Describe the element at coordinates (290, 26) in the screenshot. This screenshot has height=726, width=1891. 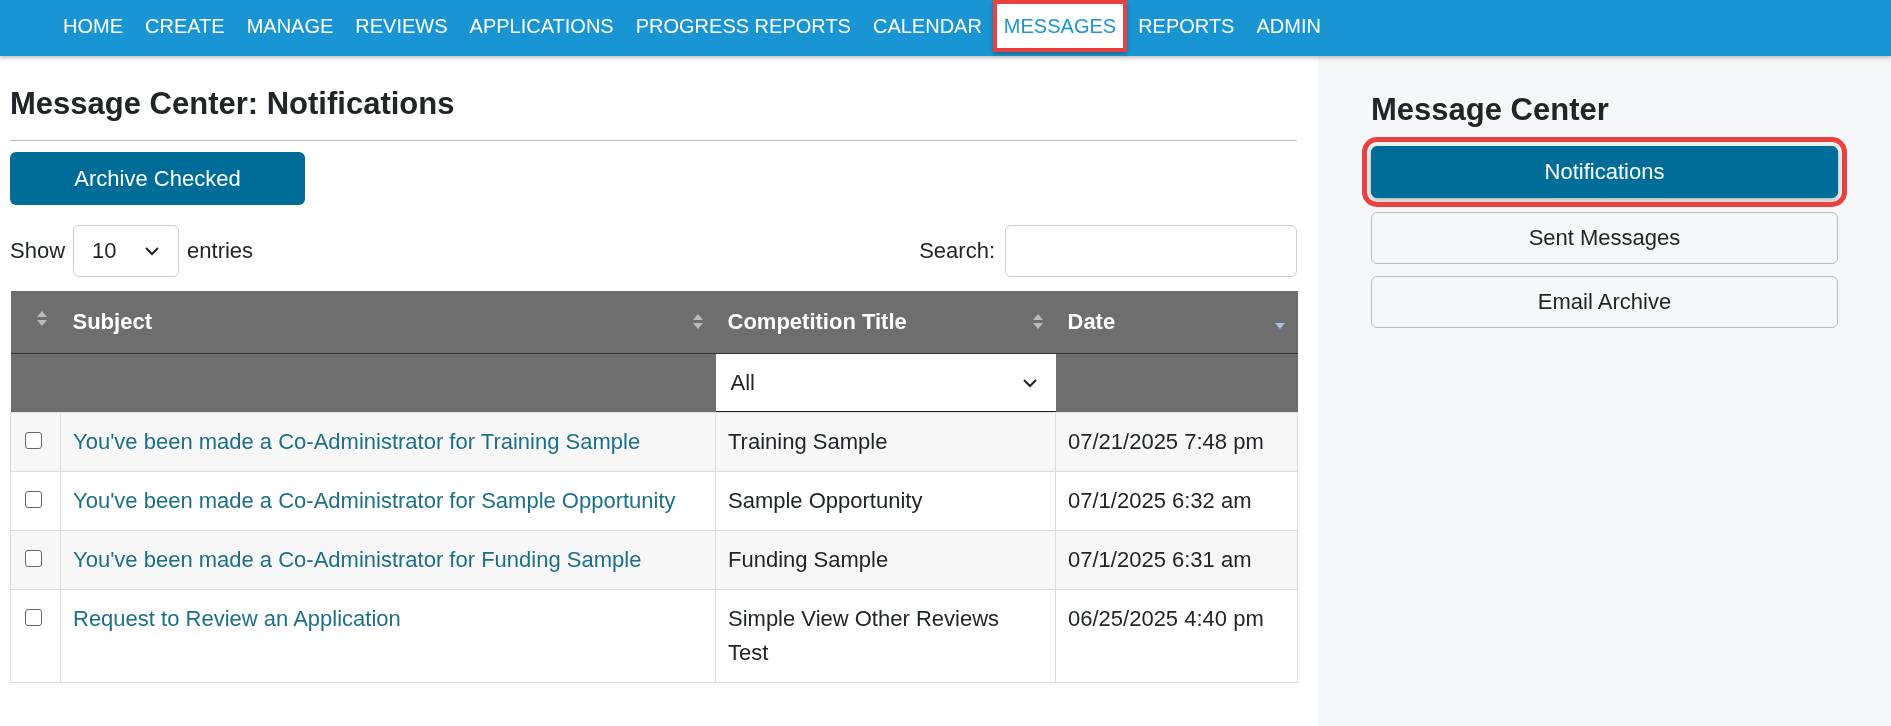
I see `nav-tab: MANAGE` at that location.